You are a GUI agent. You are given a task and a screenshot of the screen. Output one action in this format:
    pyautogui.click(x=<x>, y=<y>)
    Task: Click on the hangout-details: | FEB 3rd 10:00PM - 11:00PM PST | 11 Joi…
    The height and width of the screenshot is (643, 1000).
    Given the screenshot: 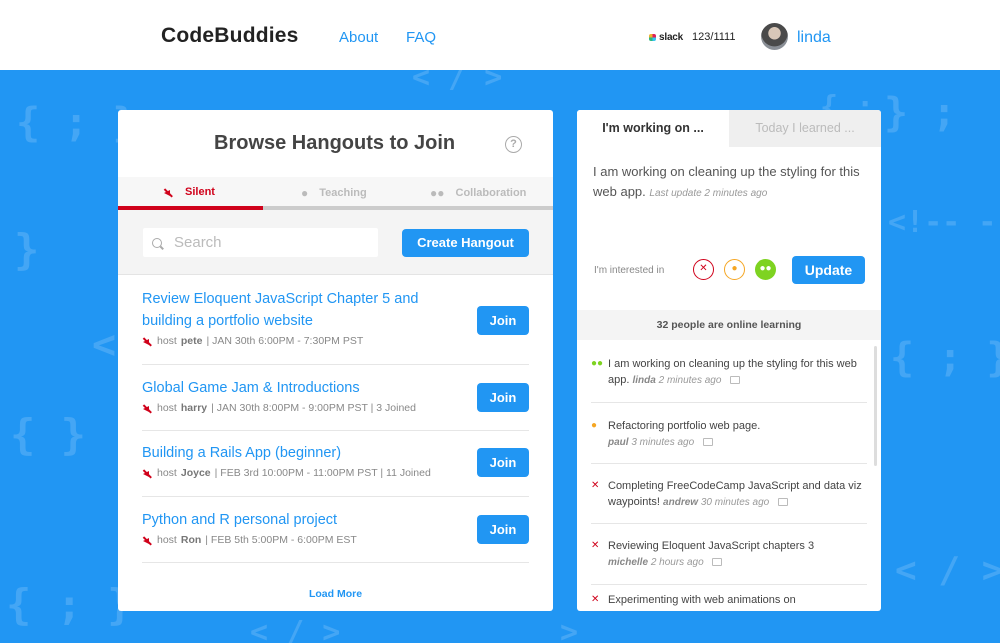 What is the action you would take?
    pyautogui.click(x=322, y=473)
    